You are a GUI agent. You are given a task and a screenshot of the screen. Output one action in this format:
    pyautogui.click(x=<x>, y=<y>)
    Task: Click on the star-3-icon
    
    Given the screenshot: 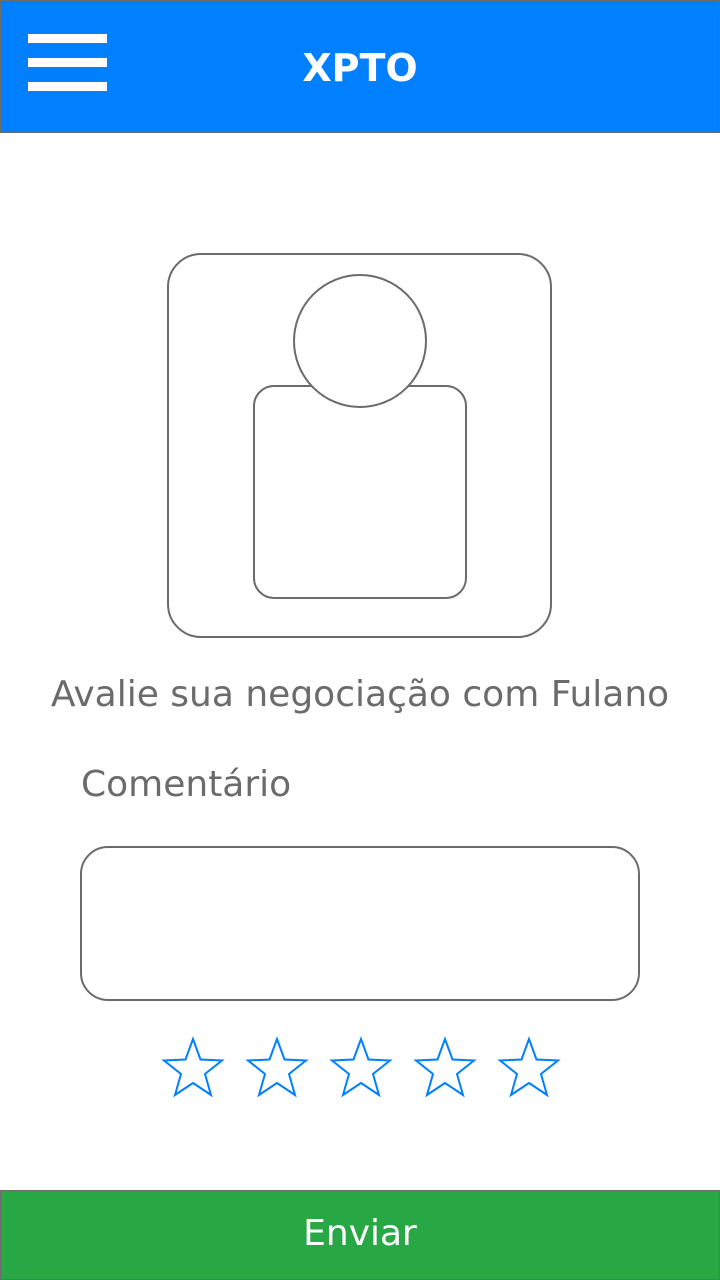 What is the action you would take?
    pyautogui.click(x=361, y=1068)
    